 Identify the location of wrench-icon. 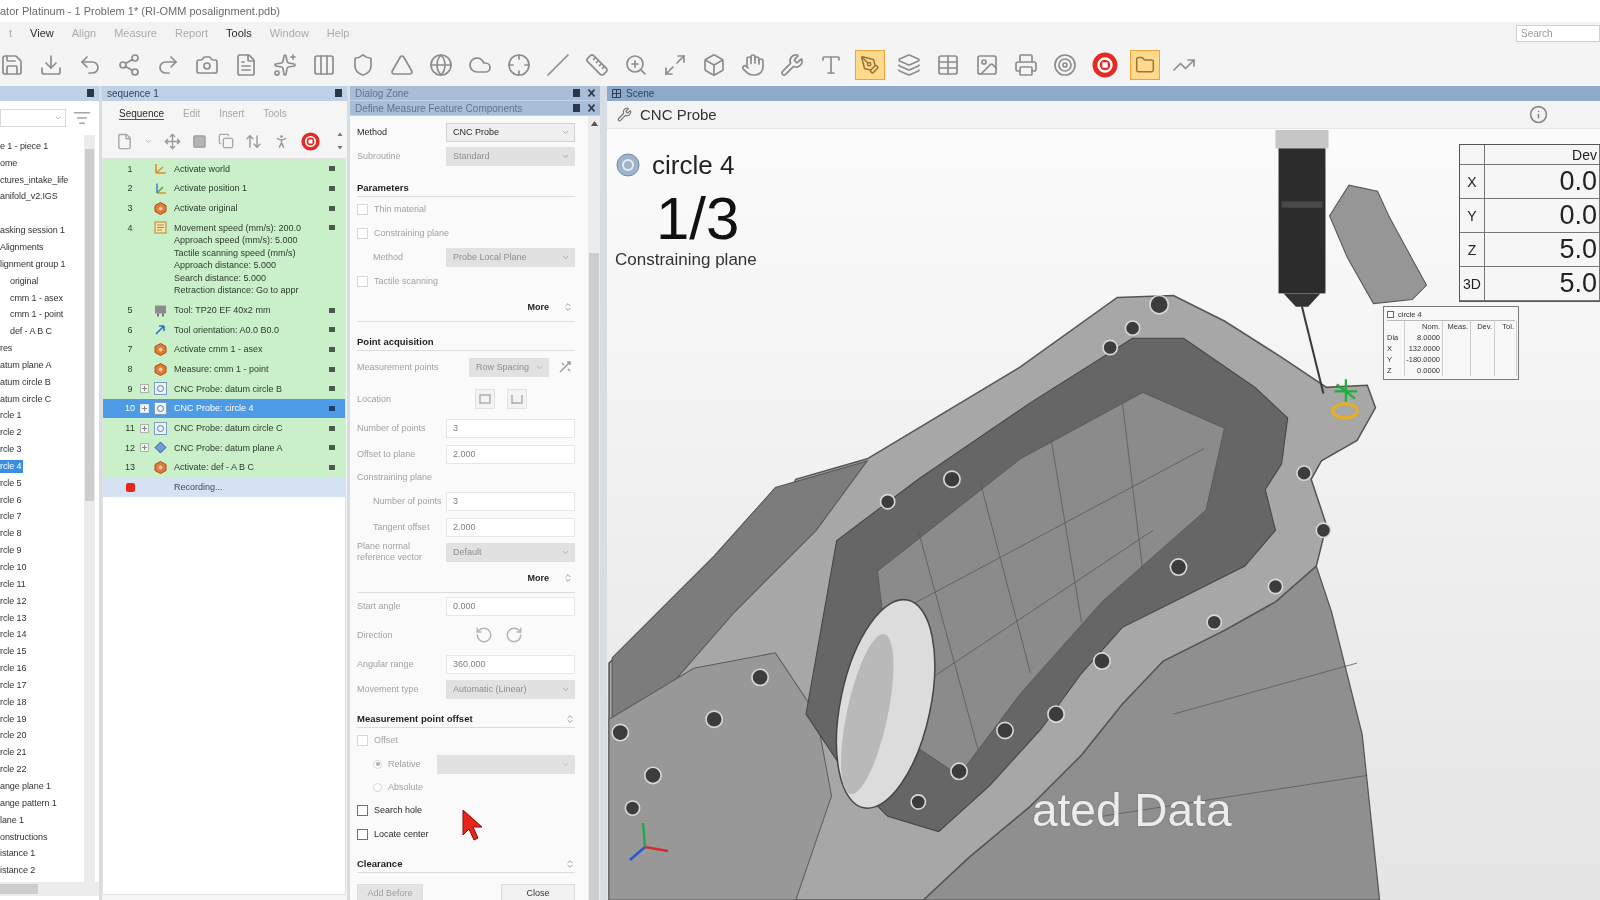
(792, 65).